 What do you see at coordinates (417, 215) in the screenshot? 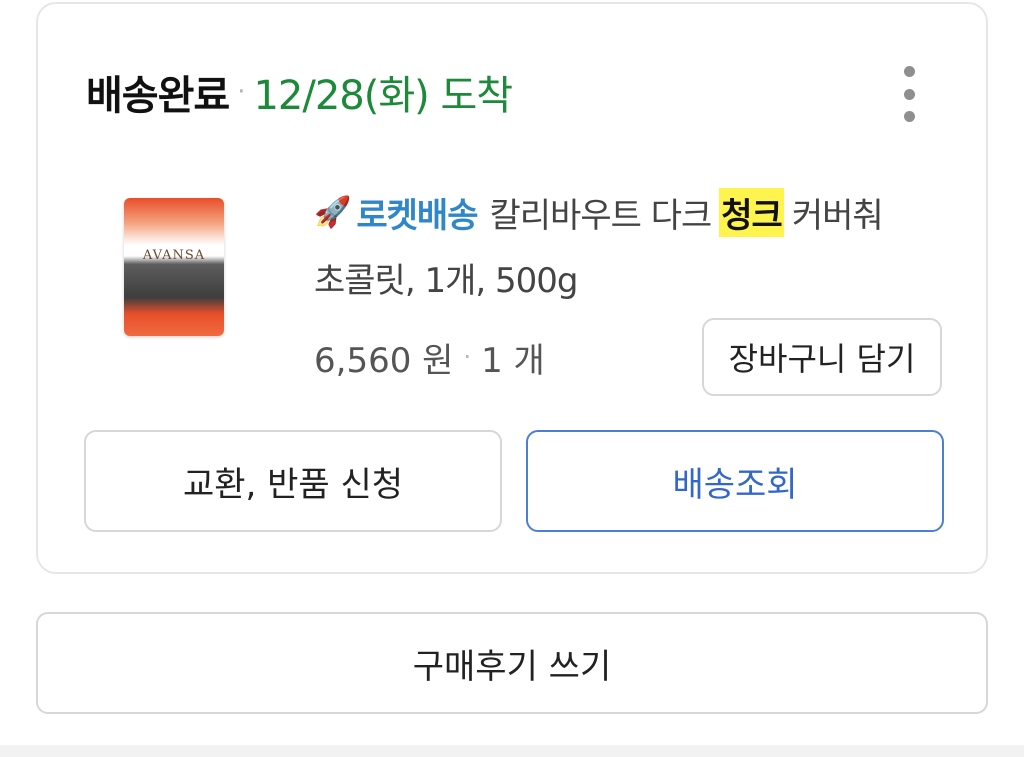
I see `rocket-delivery-badge: 로켓배송` at bounding box center [417, 215].